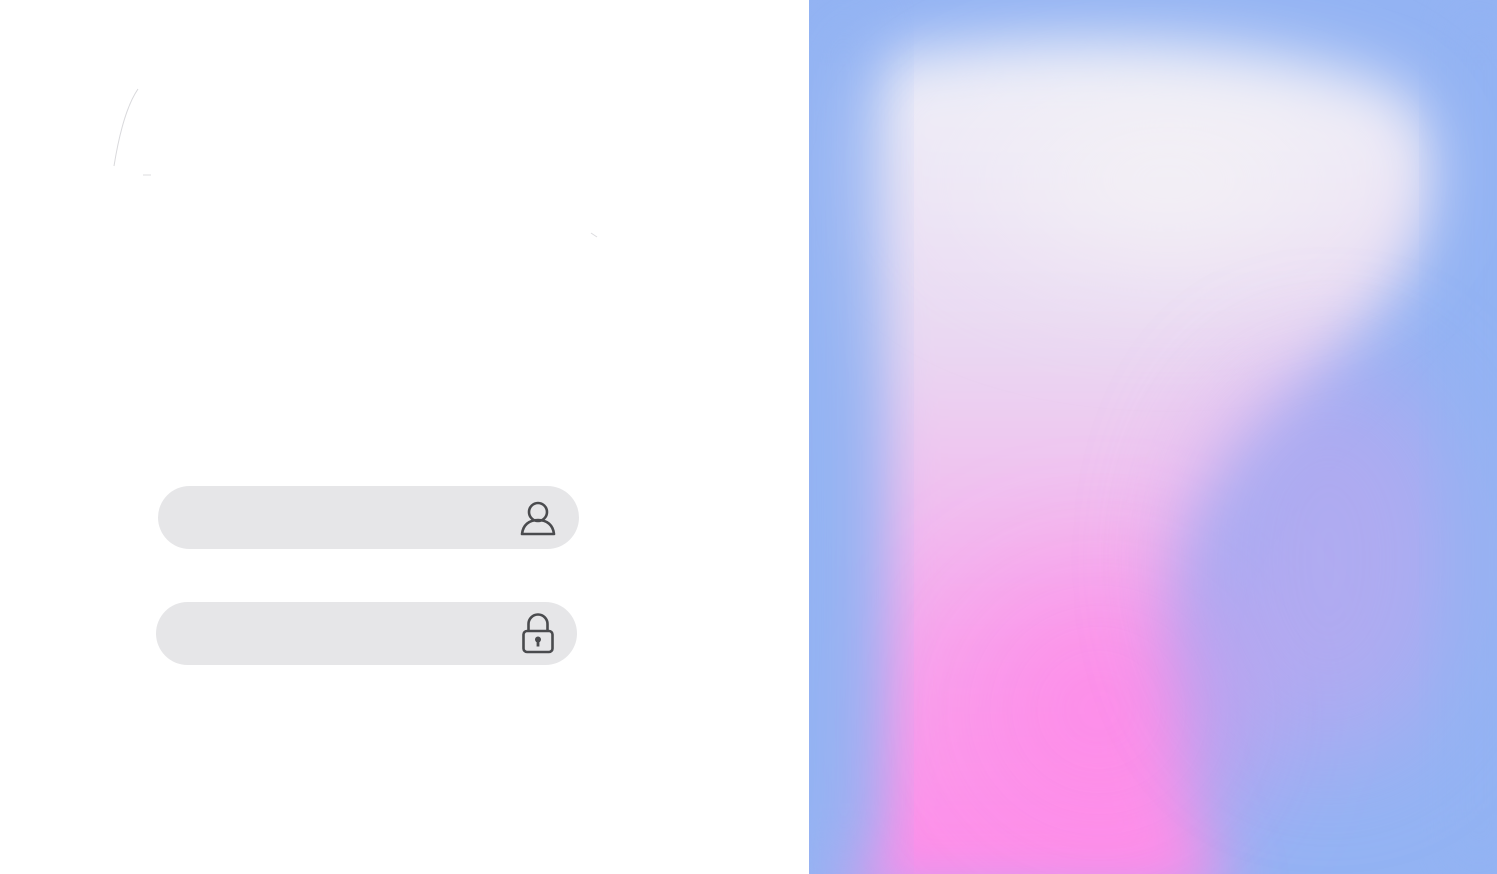 The height and width of the screenshot is (874, 1497). What do you see at coordinates (538, 518) in the screenshot?
I see `user-icon` at bounding box center [538, 518].